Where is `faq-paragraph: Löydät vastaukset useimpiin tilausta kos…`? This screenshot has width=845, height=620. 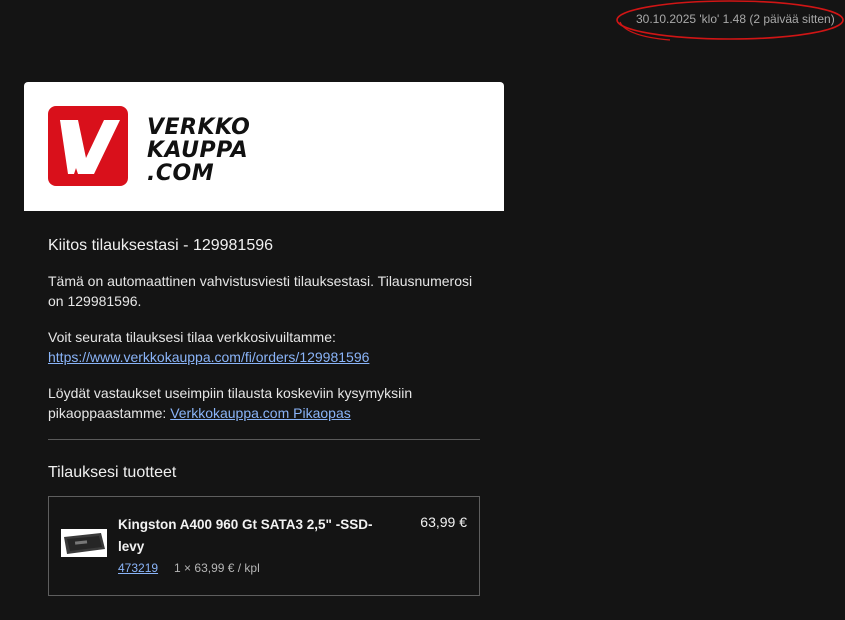 faq-paragraph: Löydät vastaukset useimpiin tilausta kos… is located at coordinates (264, 403).